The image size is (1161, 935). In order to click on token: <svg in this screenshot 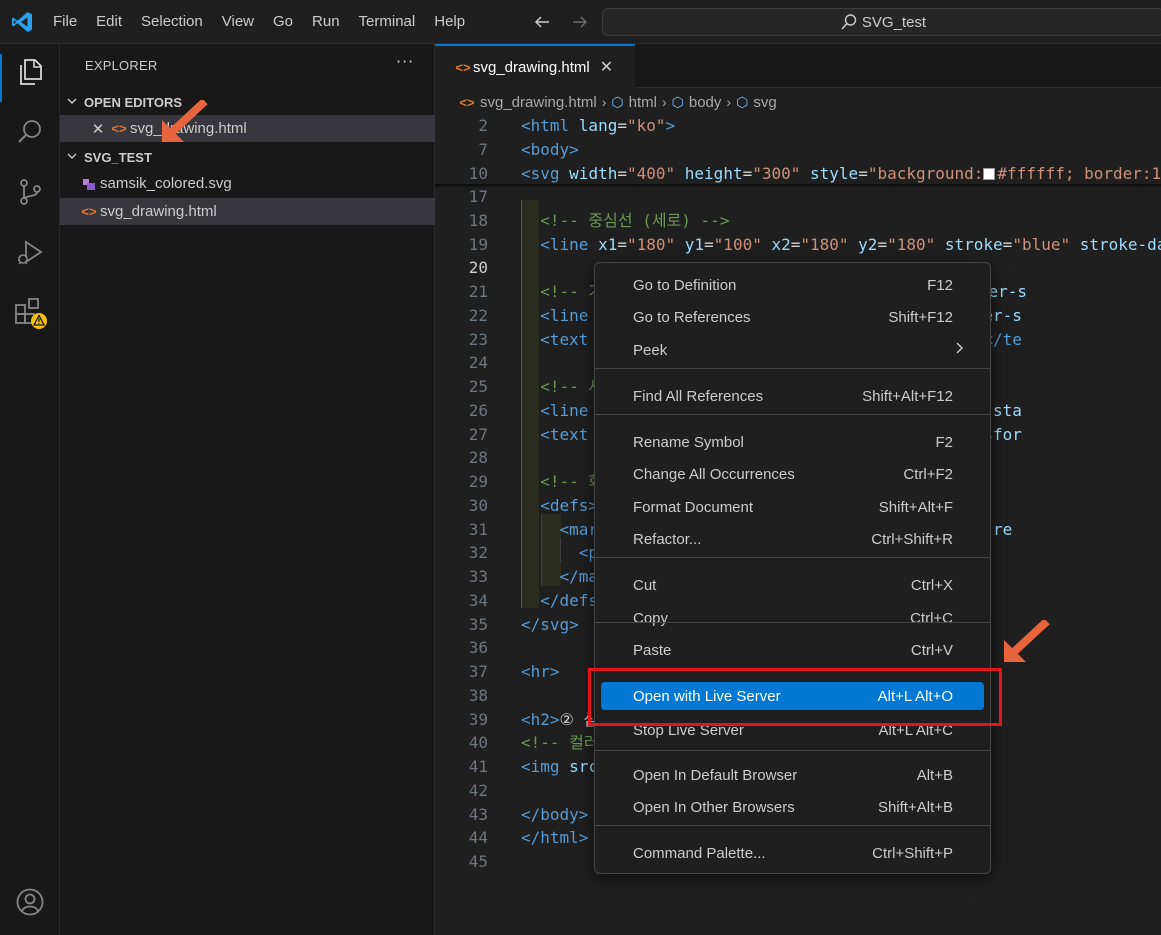, I will do `click(545, 173)`.